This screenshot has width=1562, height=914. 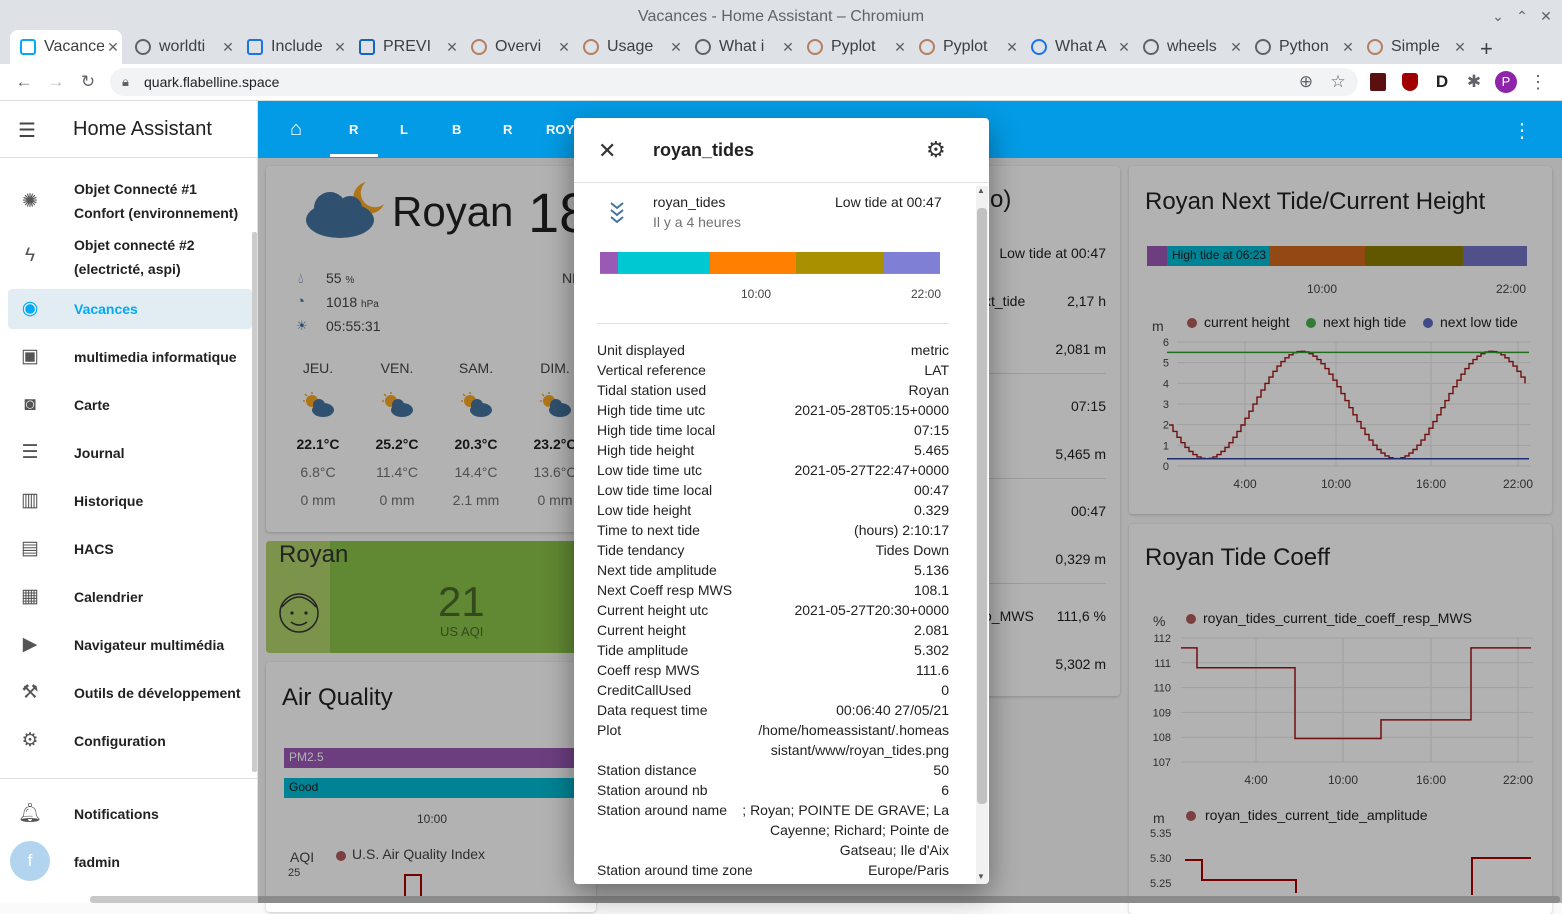 What do you see at coordinates (129, 645) in the screenshot?
I see `sidebar-item-navigateur-multimedia: ▶ Navigateur multimédia` at bounding box center [129, 645].